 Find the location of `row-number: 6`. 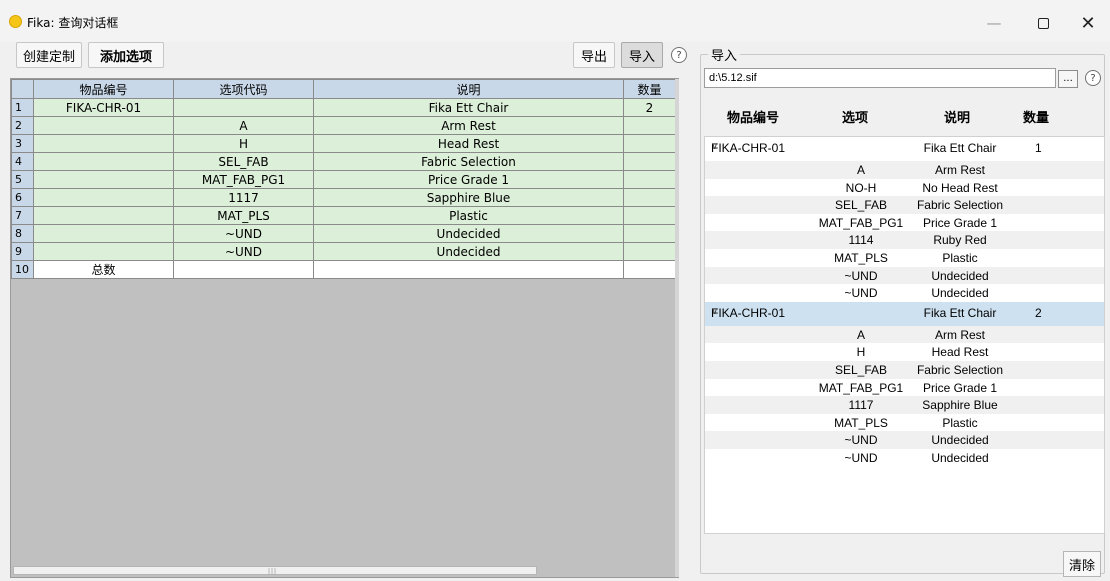

row-number: 6 is located at coordinates (22, 197).